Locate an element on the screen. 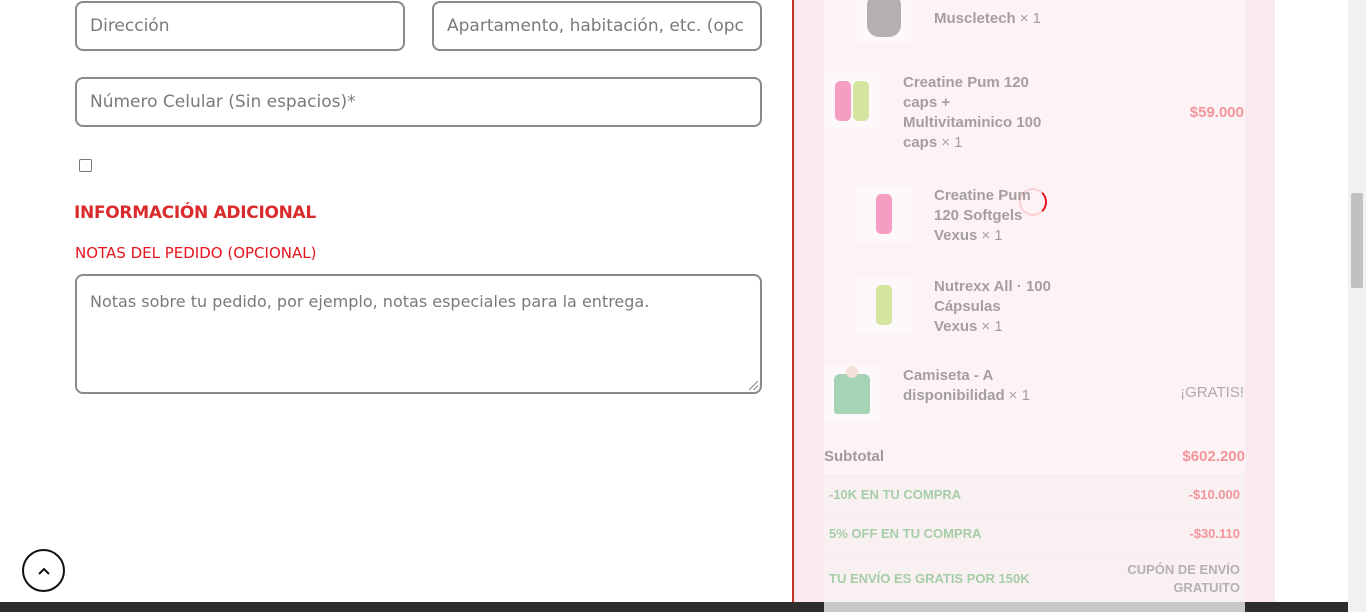  subtotal-row: Subtotal $602.200 is located at coordinates (1034, 456).